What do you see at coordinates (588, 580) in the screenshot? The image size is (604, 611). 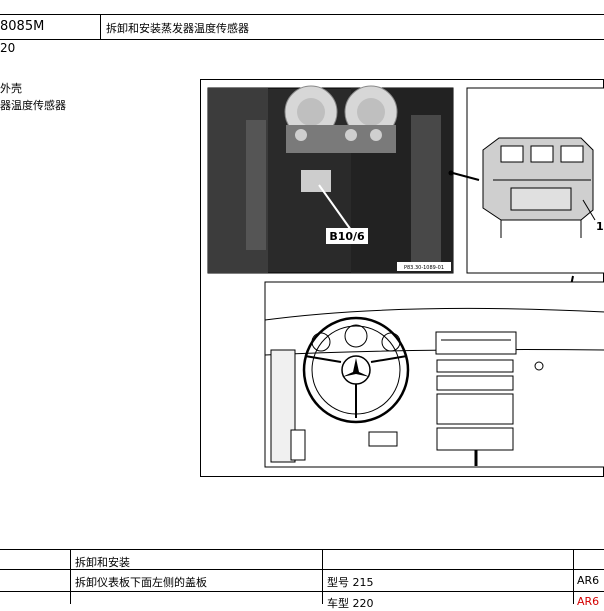 I see `table-row2-ref: AR6` at bounding box center [588, 580].